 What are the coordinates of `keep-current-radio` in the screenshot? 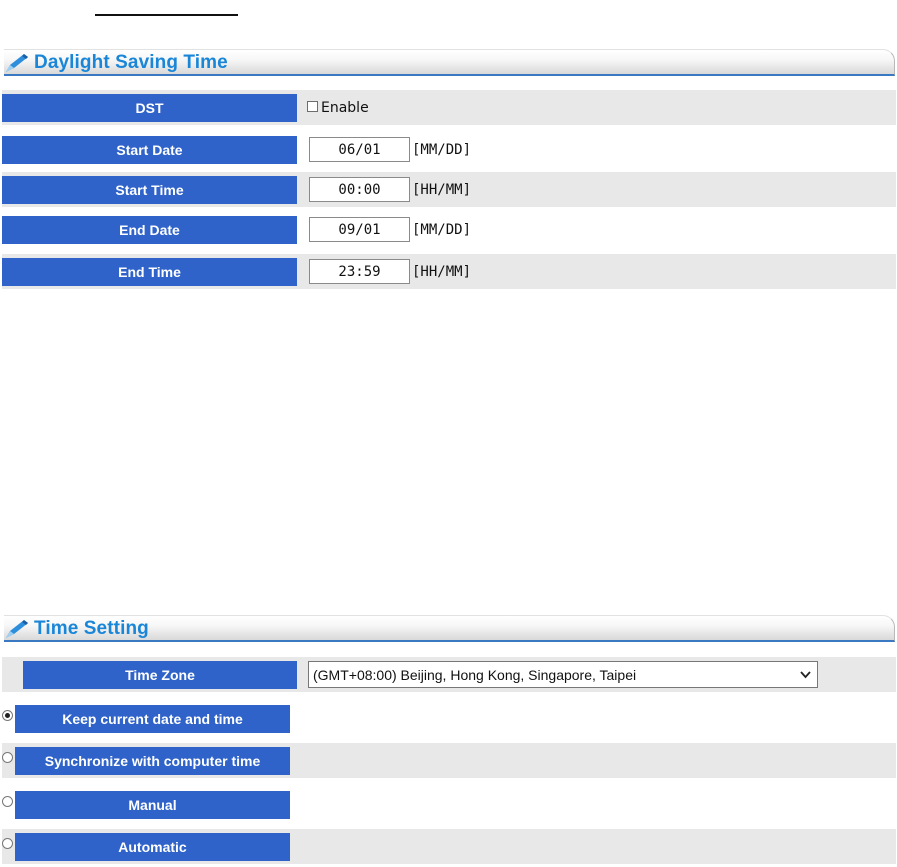 It's located at (7, 715).